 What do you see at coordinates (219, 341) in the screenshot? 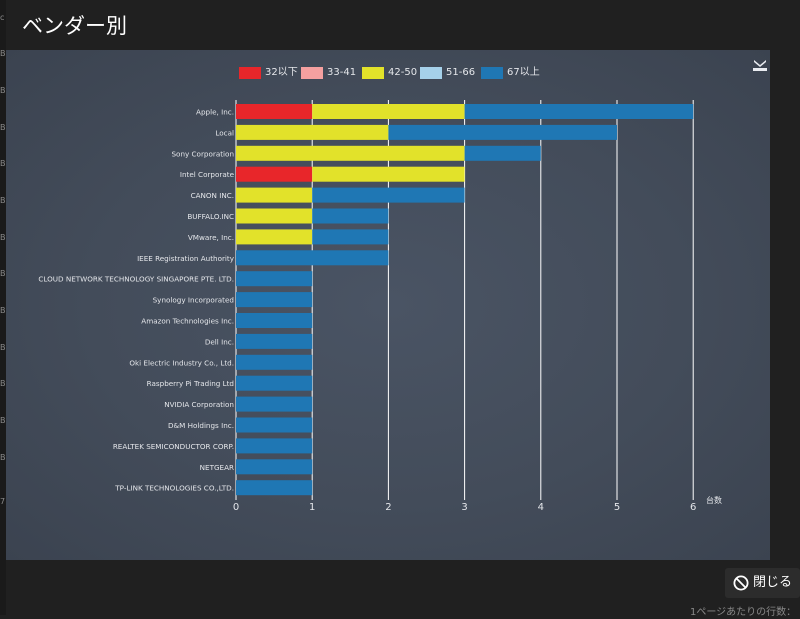
I see `category-label: Dell Inc.` at bounding box center [219, 341].